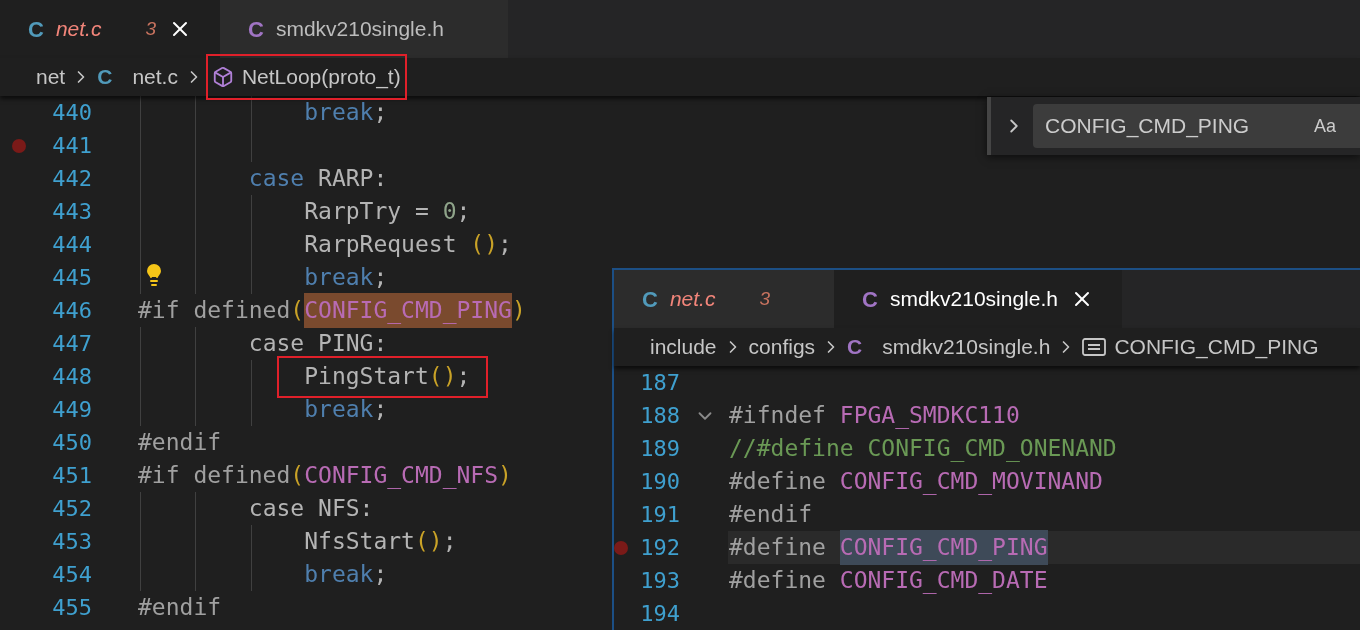  I want to click on cube-icon, so click(222, 77).